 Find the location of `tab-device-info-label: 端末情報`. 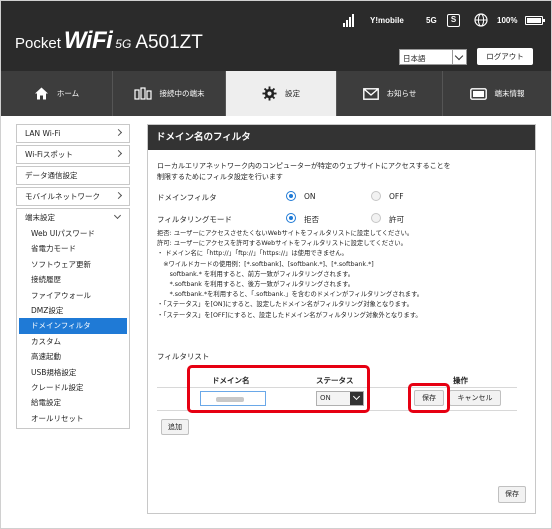

tab-device-info-label: 端末情報 is located at coordinates (509, 93).